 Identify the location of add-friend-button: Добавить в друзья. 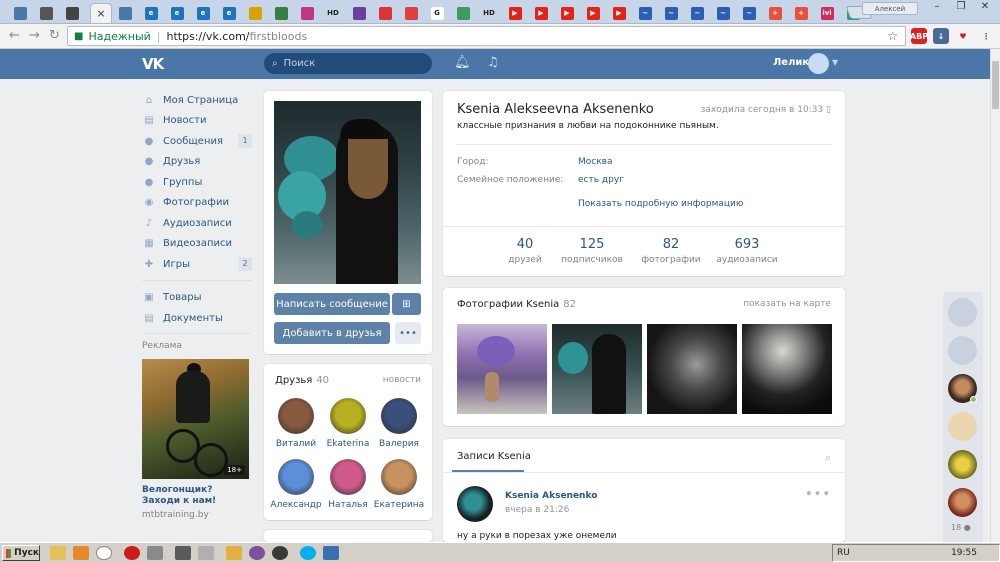
(332, 333).